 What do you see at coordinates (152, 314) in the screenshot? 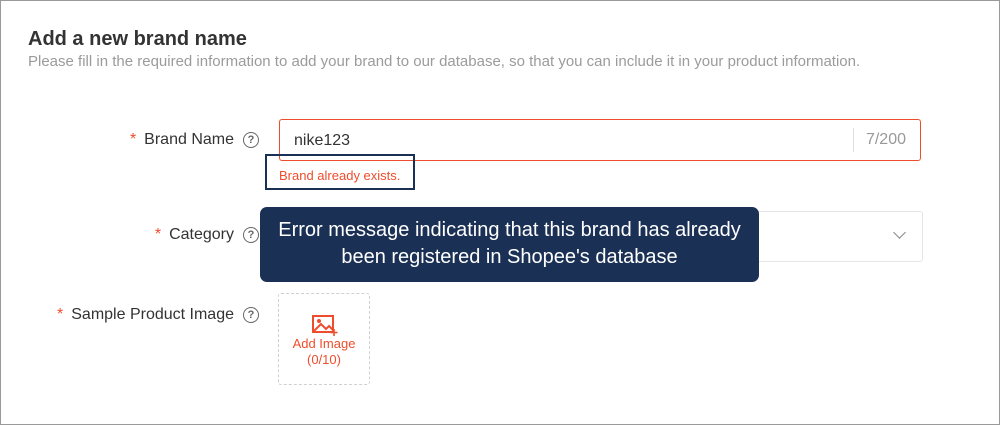
I see `sample-image-label-text: Sample Product Image` at bounding box center [152, 314].